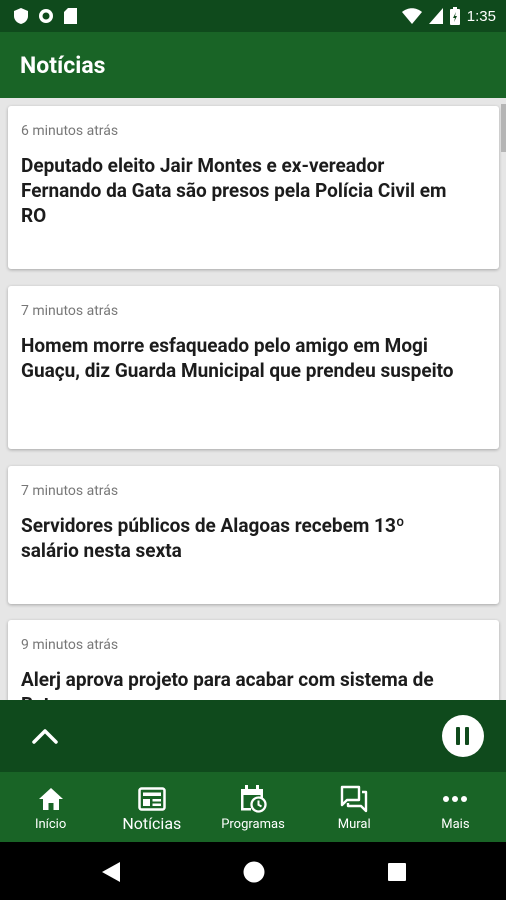 Image resolution: width=506 pixels, height=900 pixels. I want to click on app-bar: Notícias, so click(253, 65).